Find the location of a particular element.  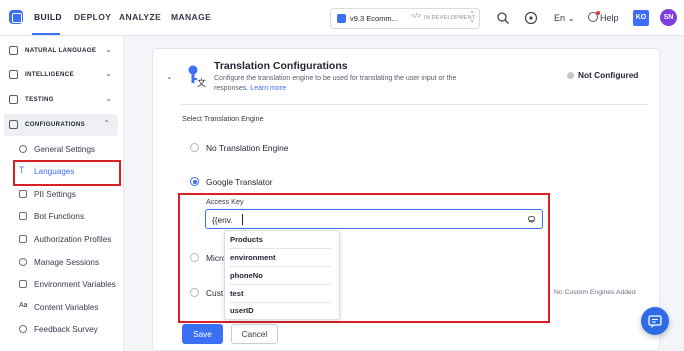

sidebar-item-label: General Settings is located at coordinates (64, 149).